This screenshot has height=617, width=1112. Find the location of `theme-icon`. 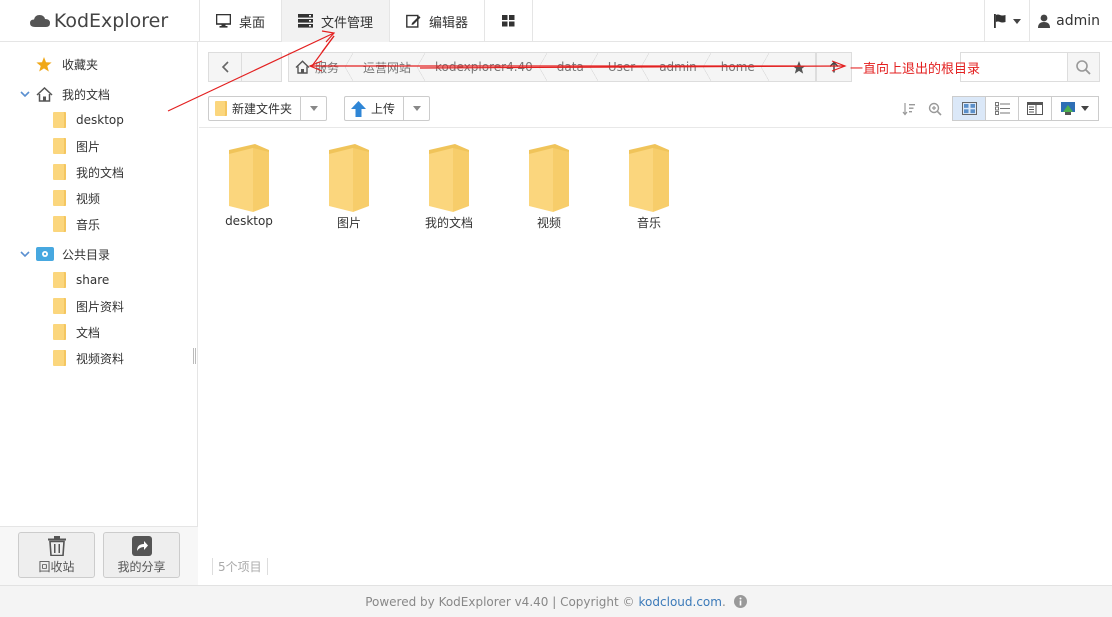

theme-icon is located at coordinates (1068, 108).